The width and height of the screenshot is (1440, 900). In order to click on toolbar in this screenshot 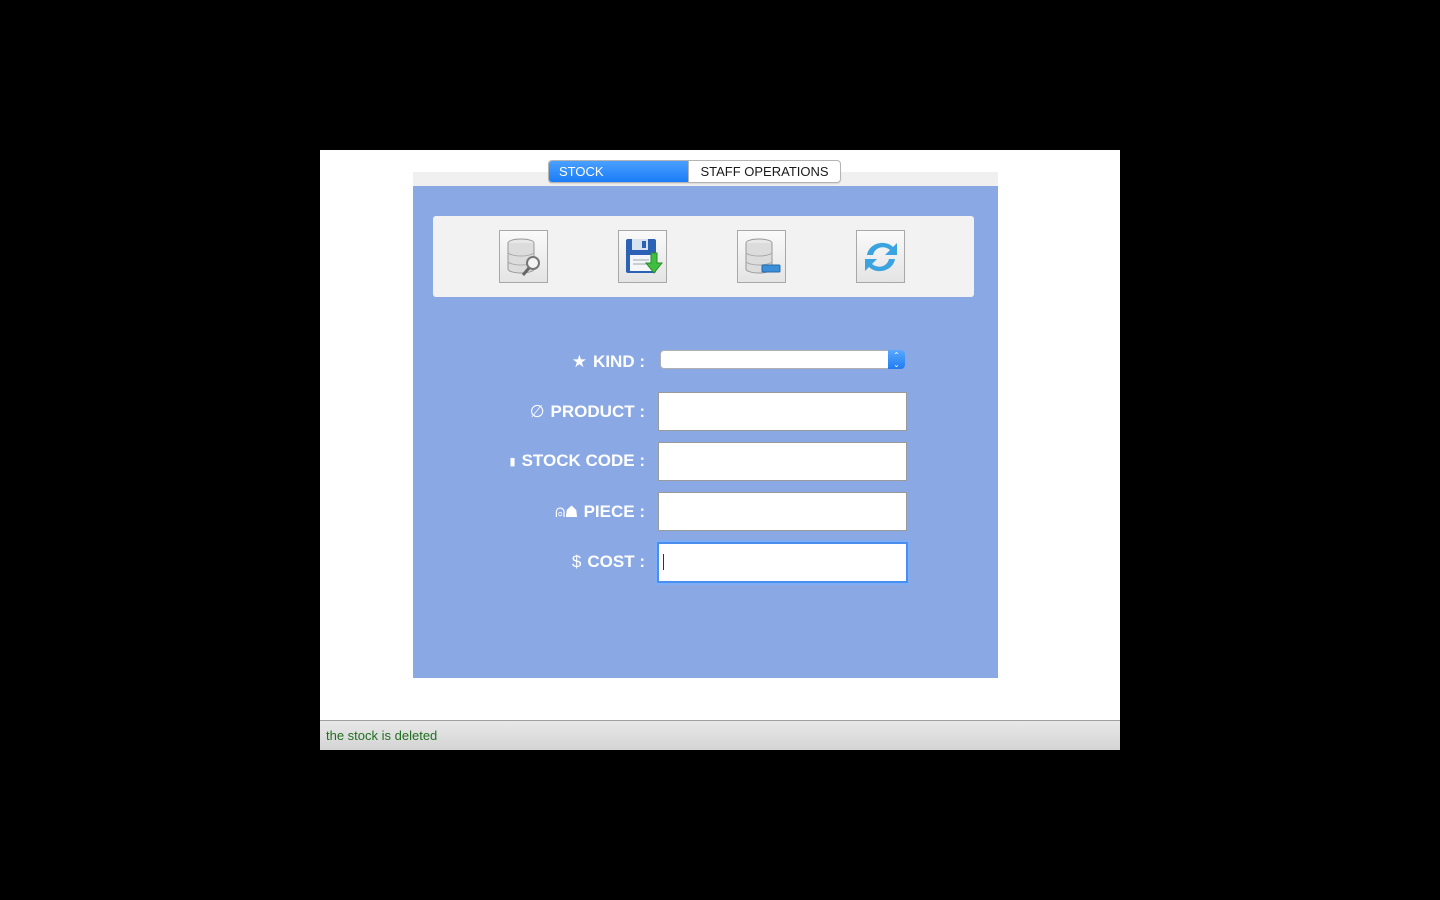, I will do `click(703, 256)`.